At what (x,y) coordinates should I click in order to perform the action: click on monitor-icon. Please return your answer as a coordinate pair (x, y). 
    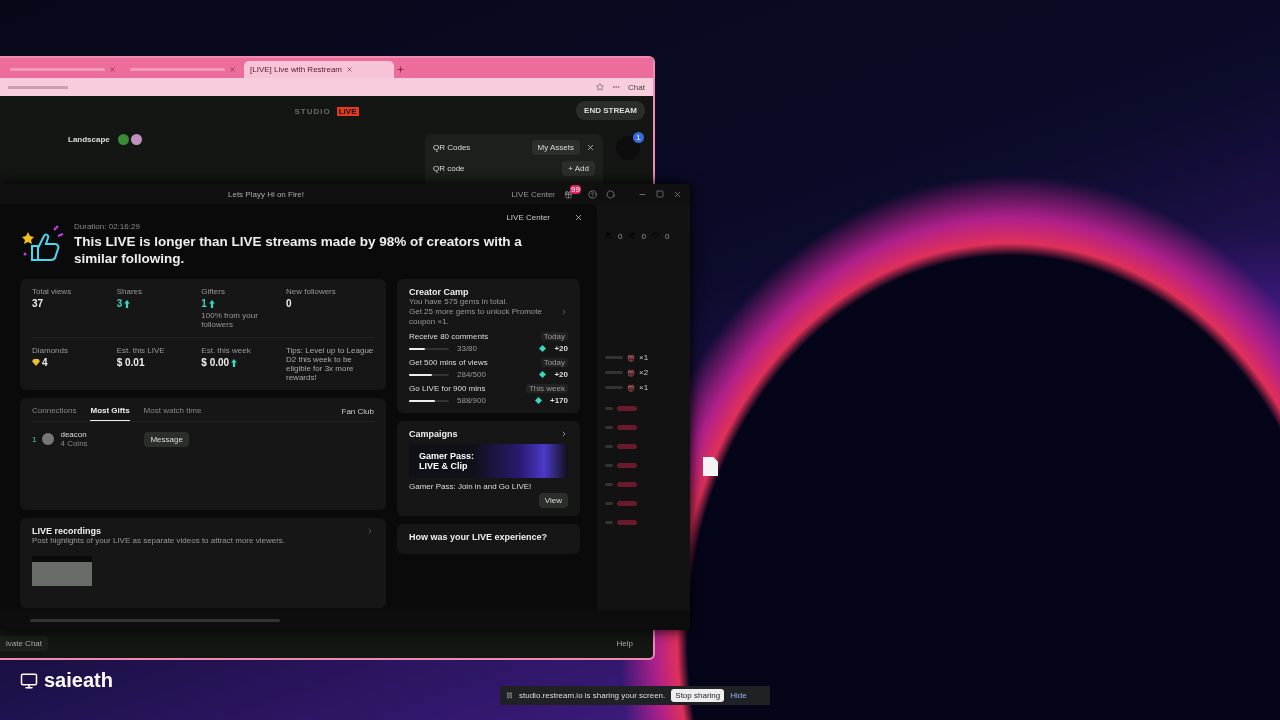
    Looking at the image, I should click on (29, 680).